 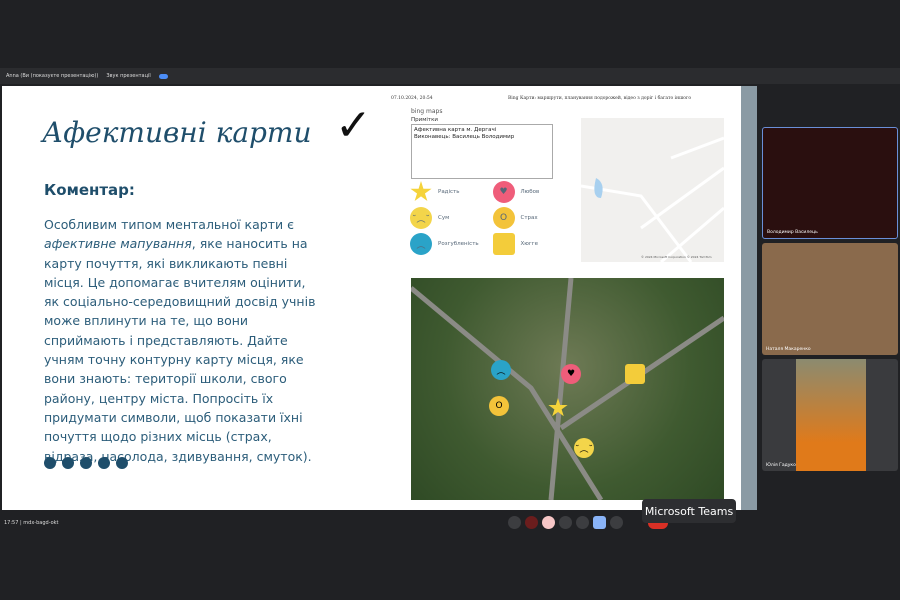 I want to click on captions-button, so click(x=565, y=522).